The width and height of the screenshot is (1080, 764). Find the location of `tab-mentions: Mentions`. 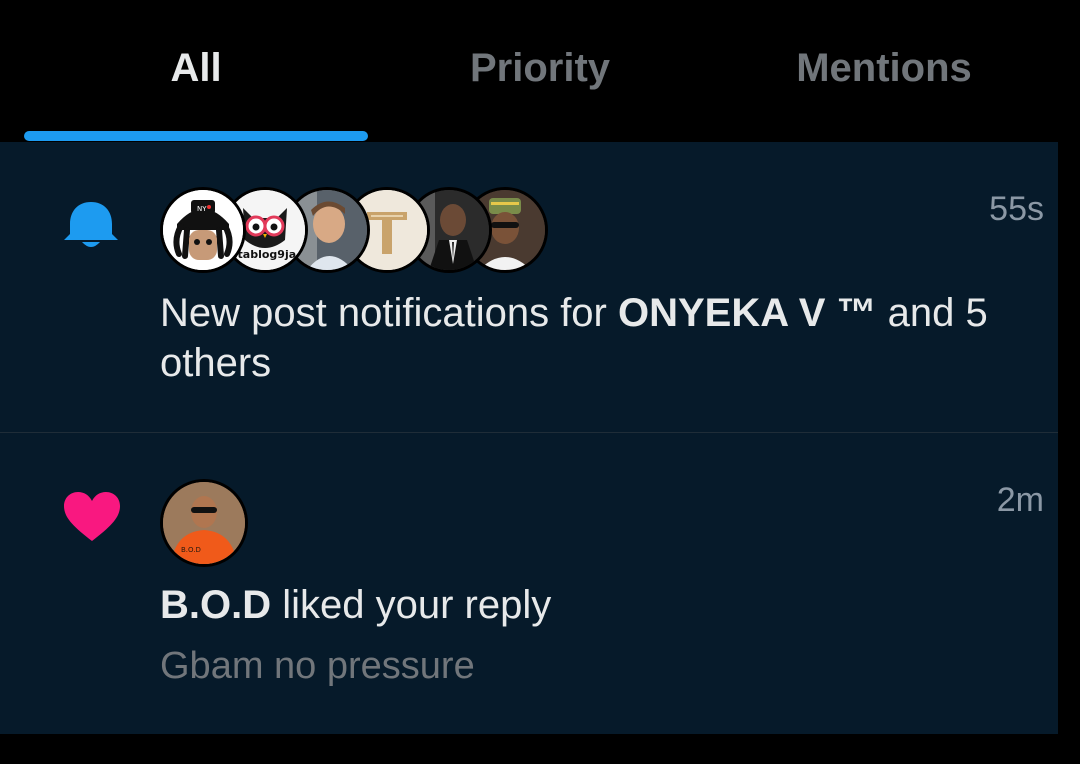

tab-mentions: Mentions is located at coordinates (884, 71).